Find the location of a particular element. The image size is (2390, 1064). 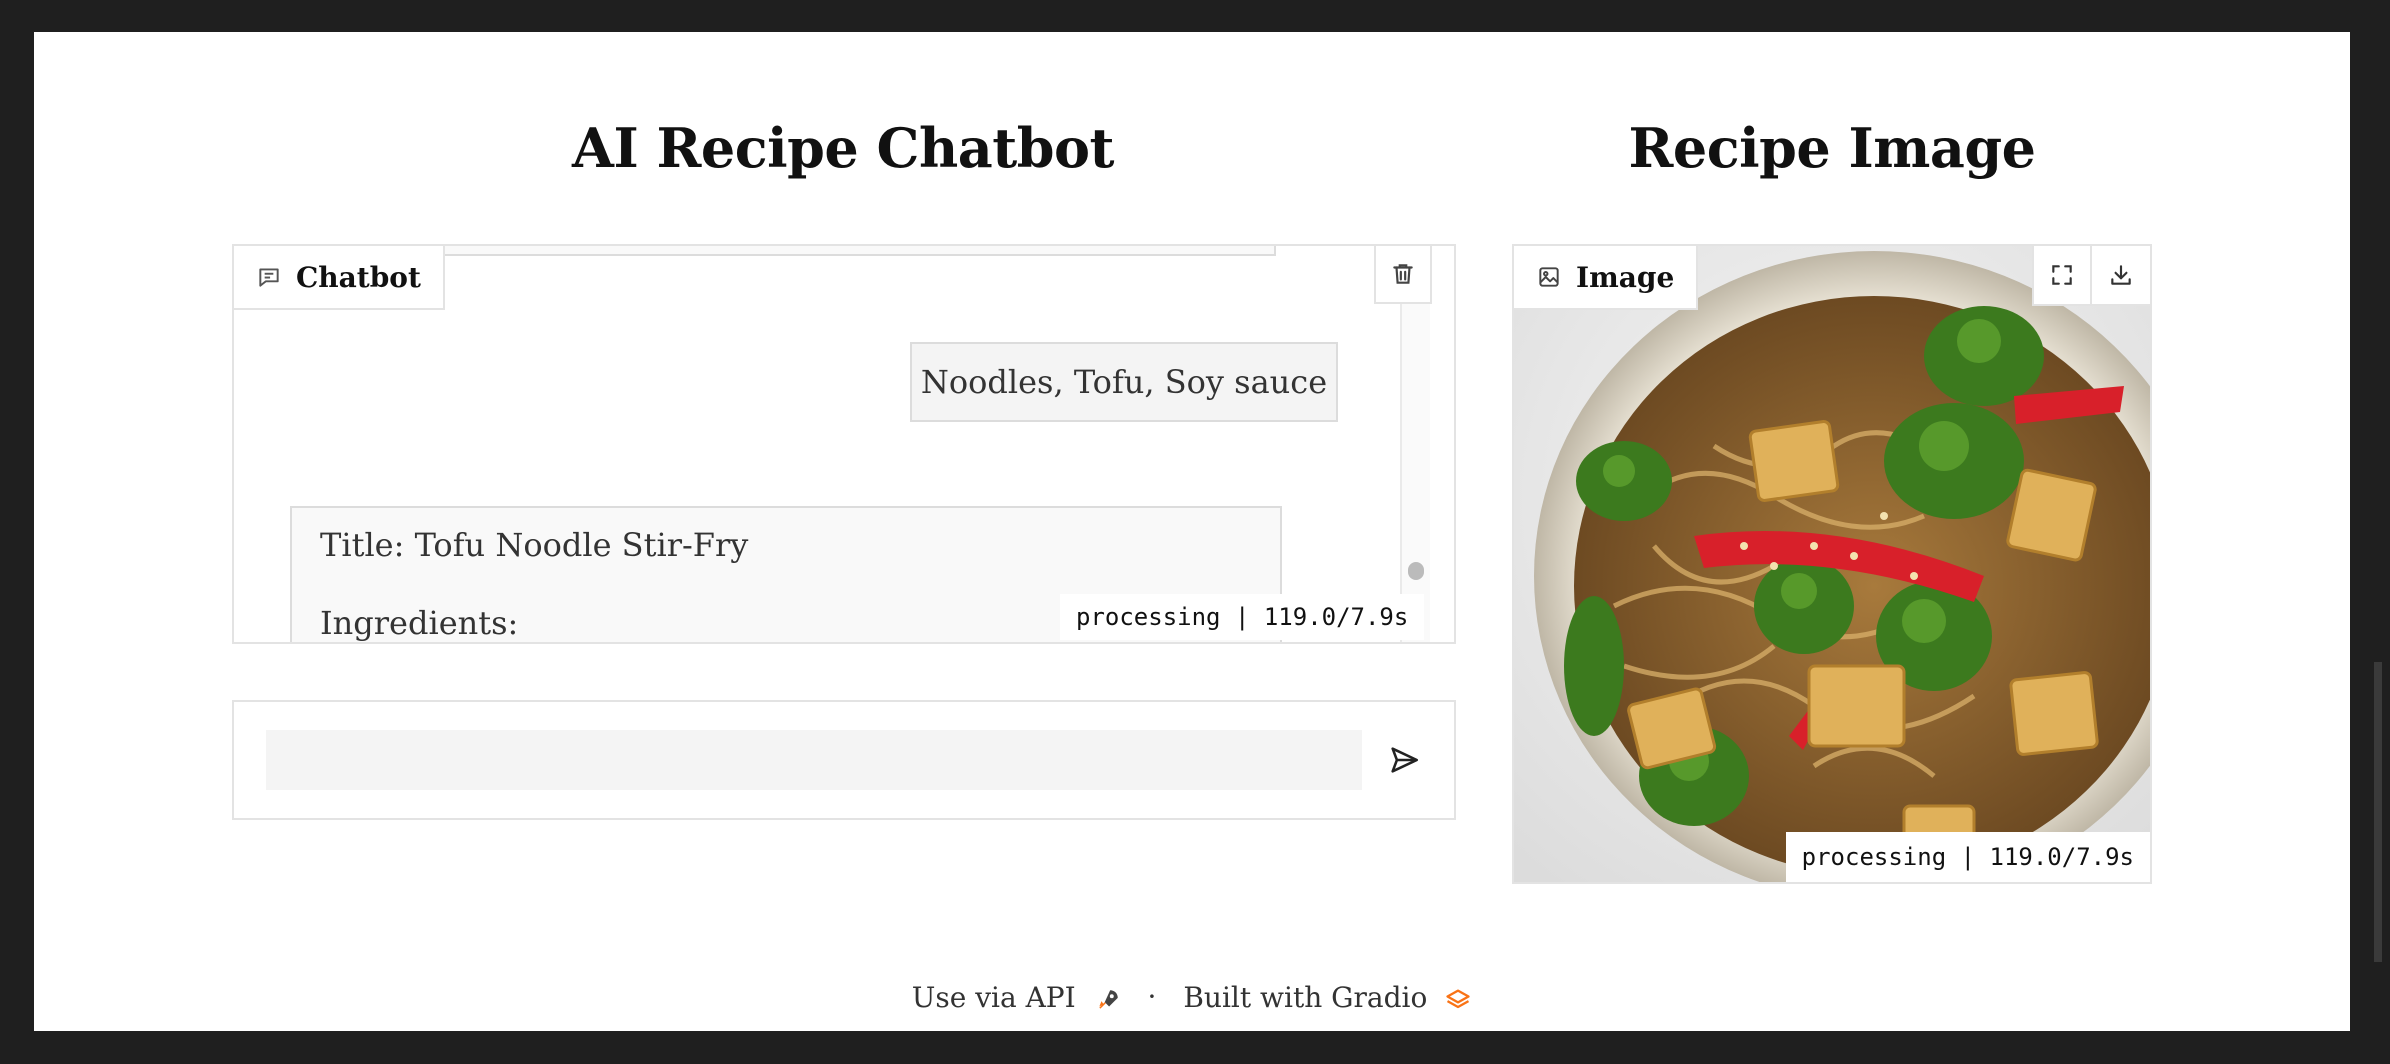

image-label-text: Image is located at coordinates (1625, 277).